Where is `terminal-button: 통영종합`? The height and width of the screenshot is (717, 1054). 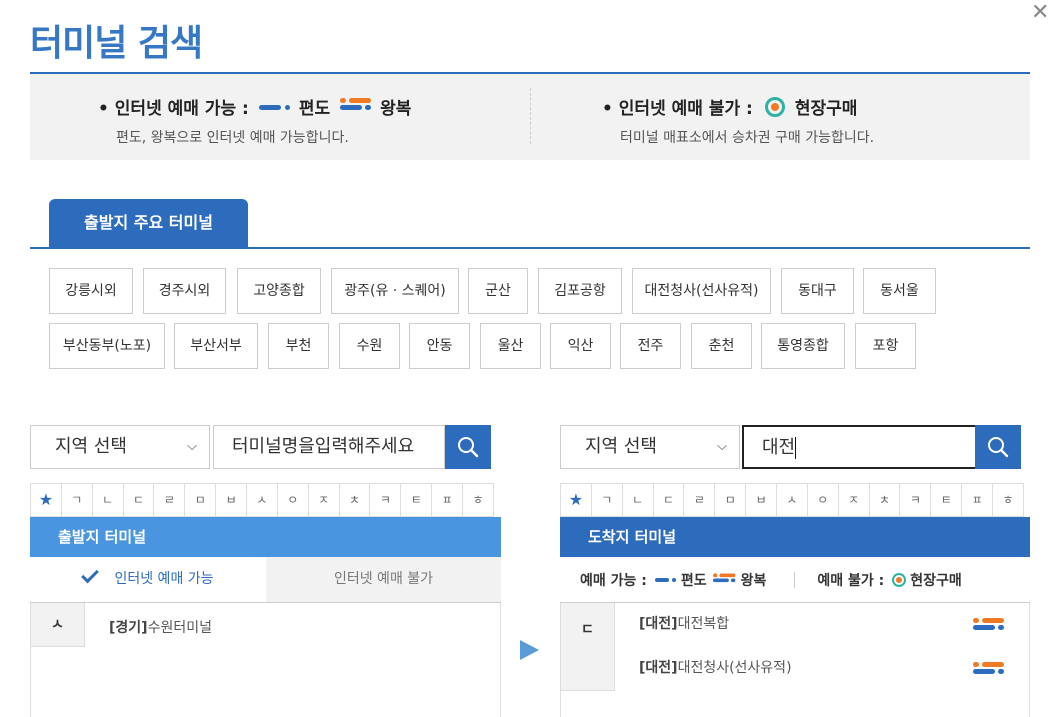 terminal-button: 통영종합 is located at coordinates (803, 346).